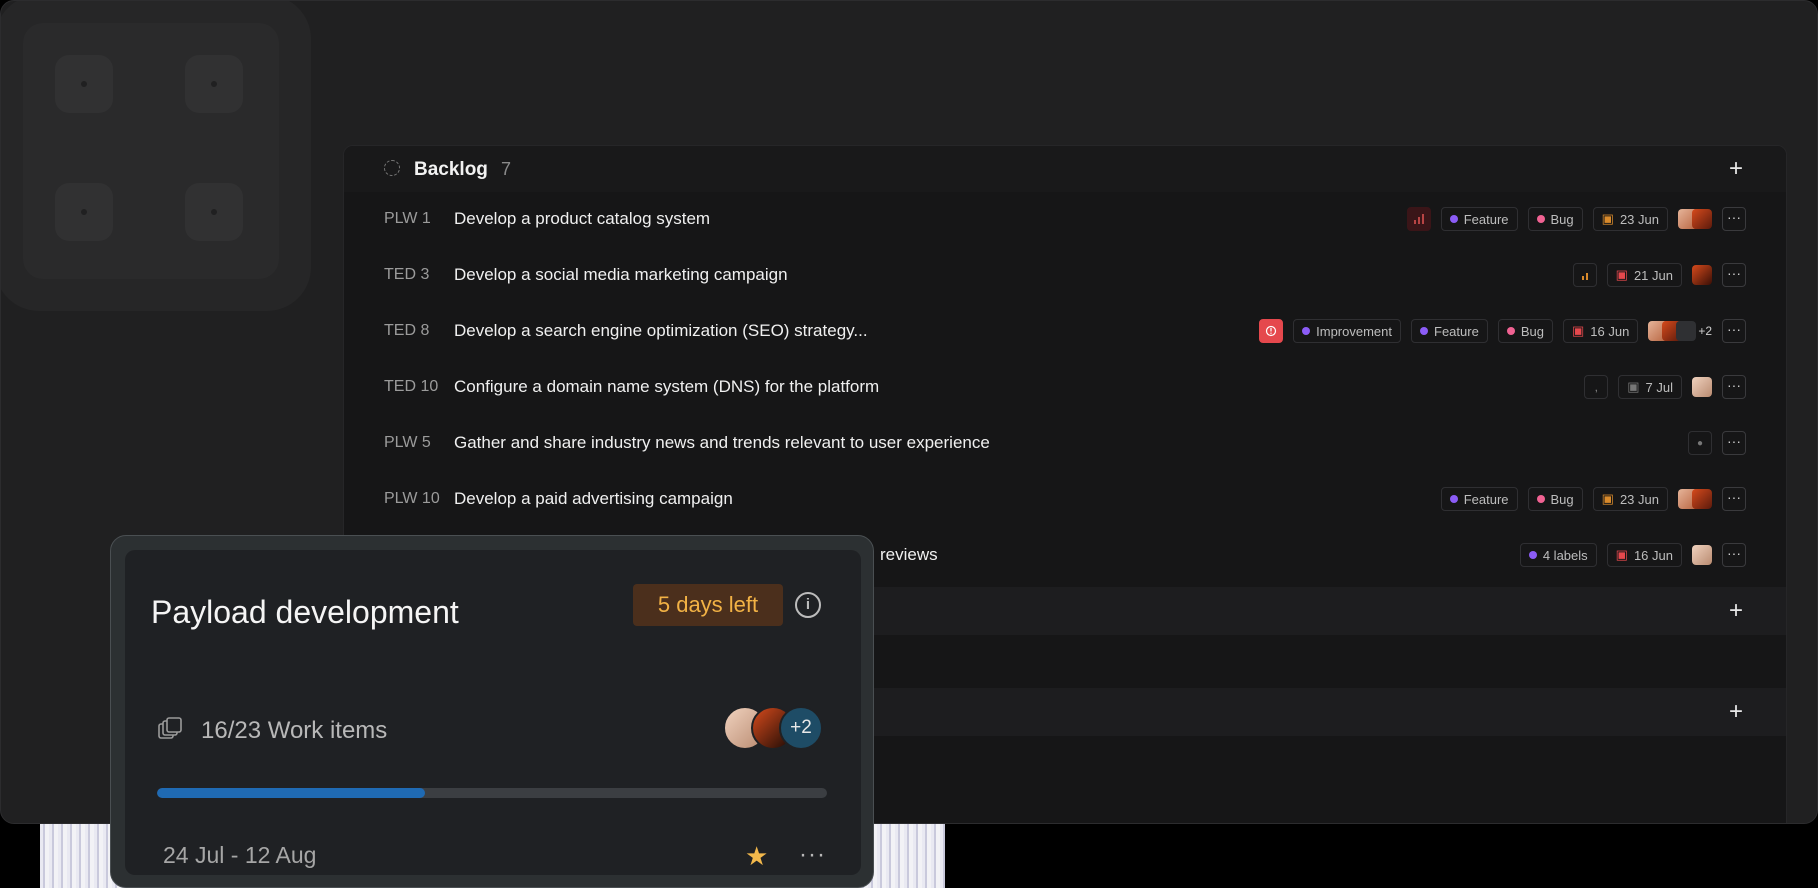 The height and width of the screenshot is (888, 1818). I want to click on extra-assignees-count: +2, so click(1705, 331).